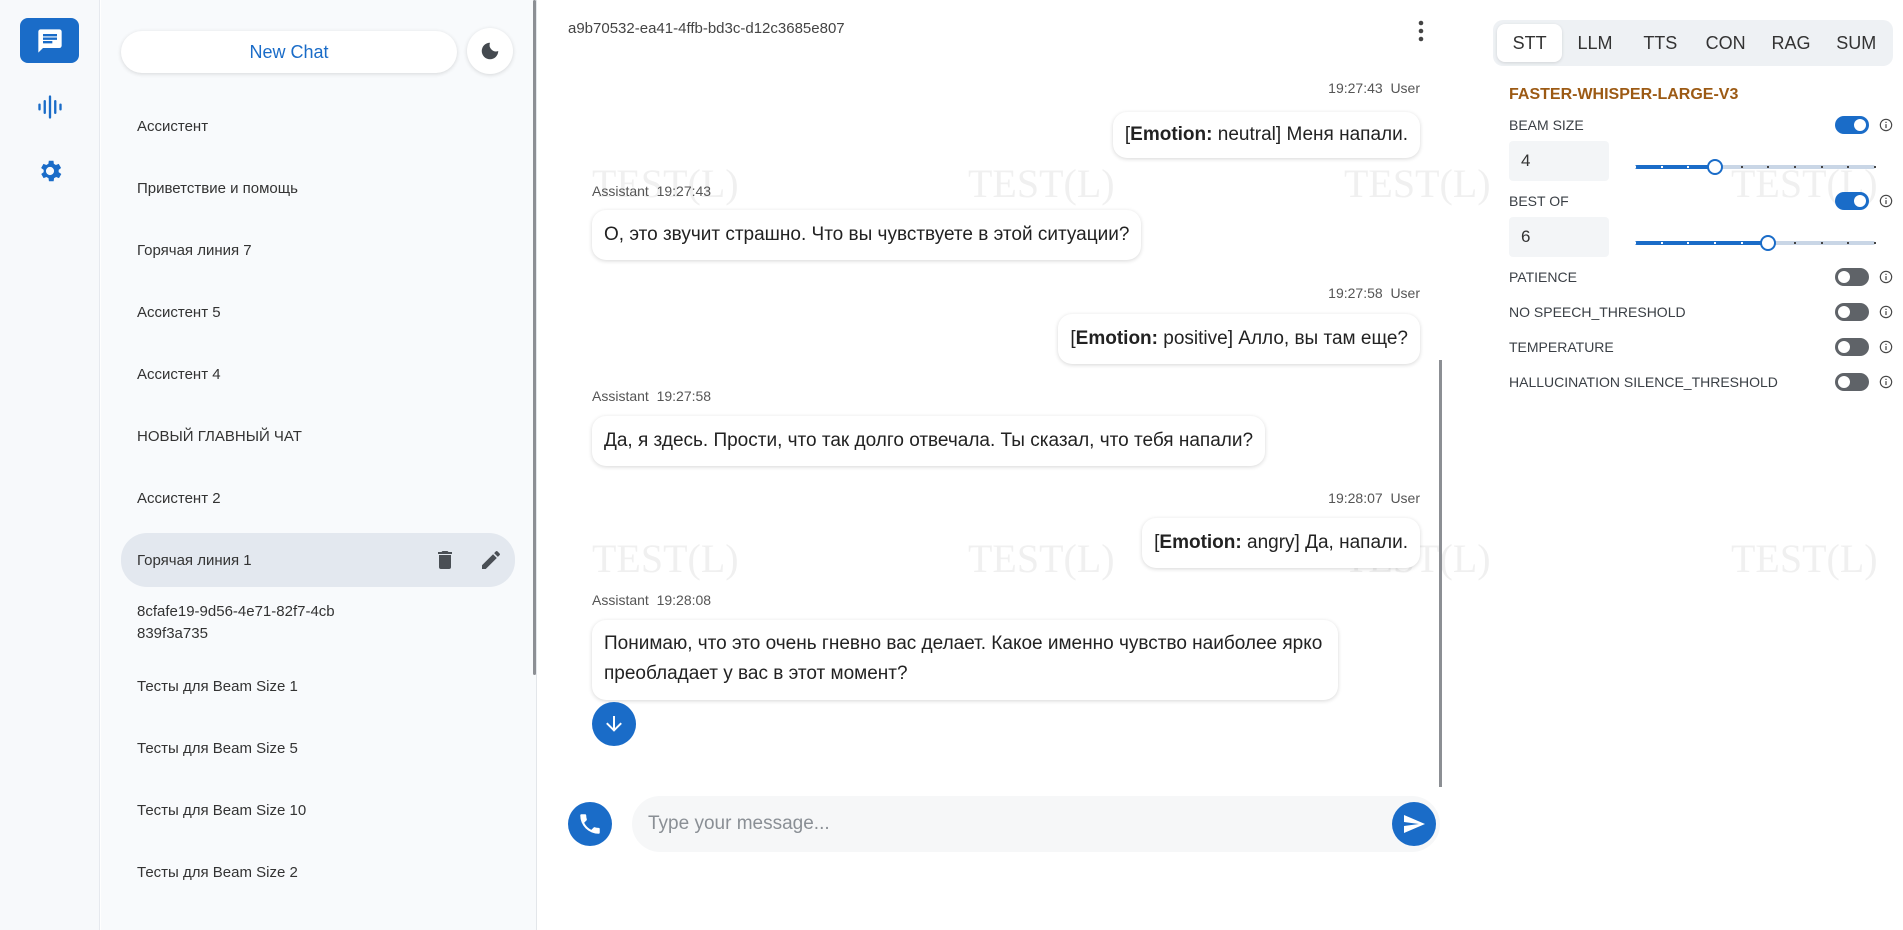 The image size is (1903, 930). What do you see at coordinates (998, 824) in the screenshot?
I see `message-input` at bounding box center [998, 824].